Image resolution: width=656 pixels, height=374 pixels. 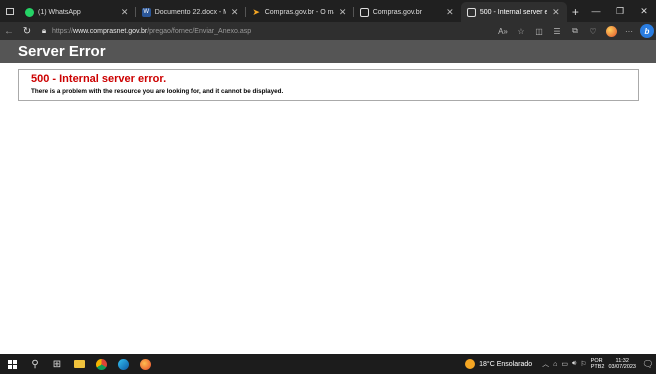 I want to click on tab-title: Documento 22.docx - Micros, so click(x=190, y=12).